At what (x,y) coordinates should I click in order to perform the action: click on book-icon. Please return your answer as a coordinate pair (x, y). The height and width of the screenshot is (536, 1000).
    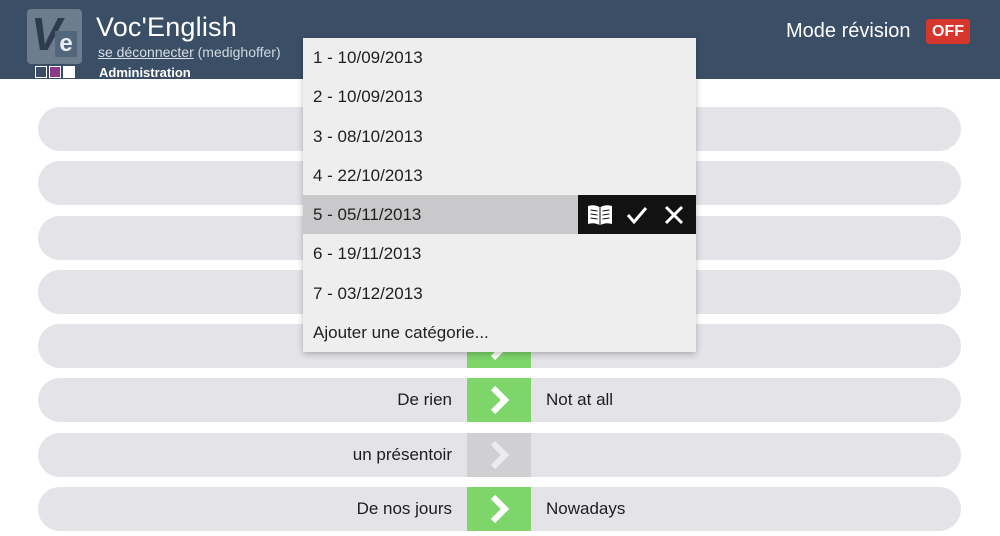
    Looking at the image, I should click on (600, 214).